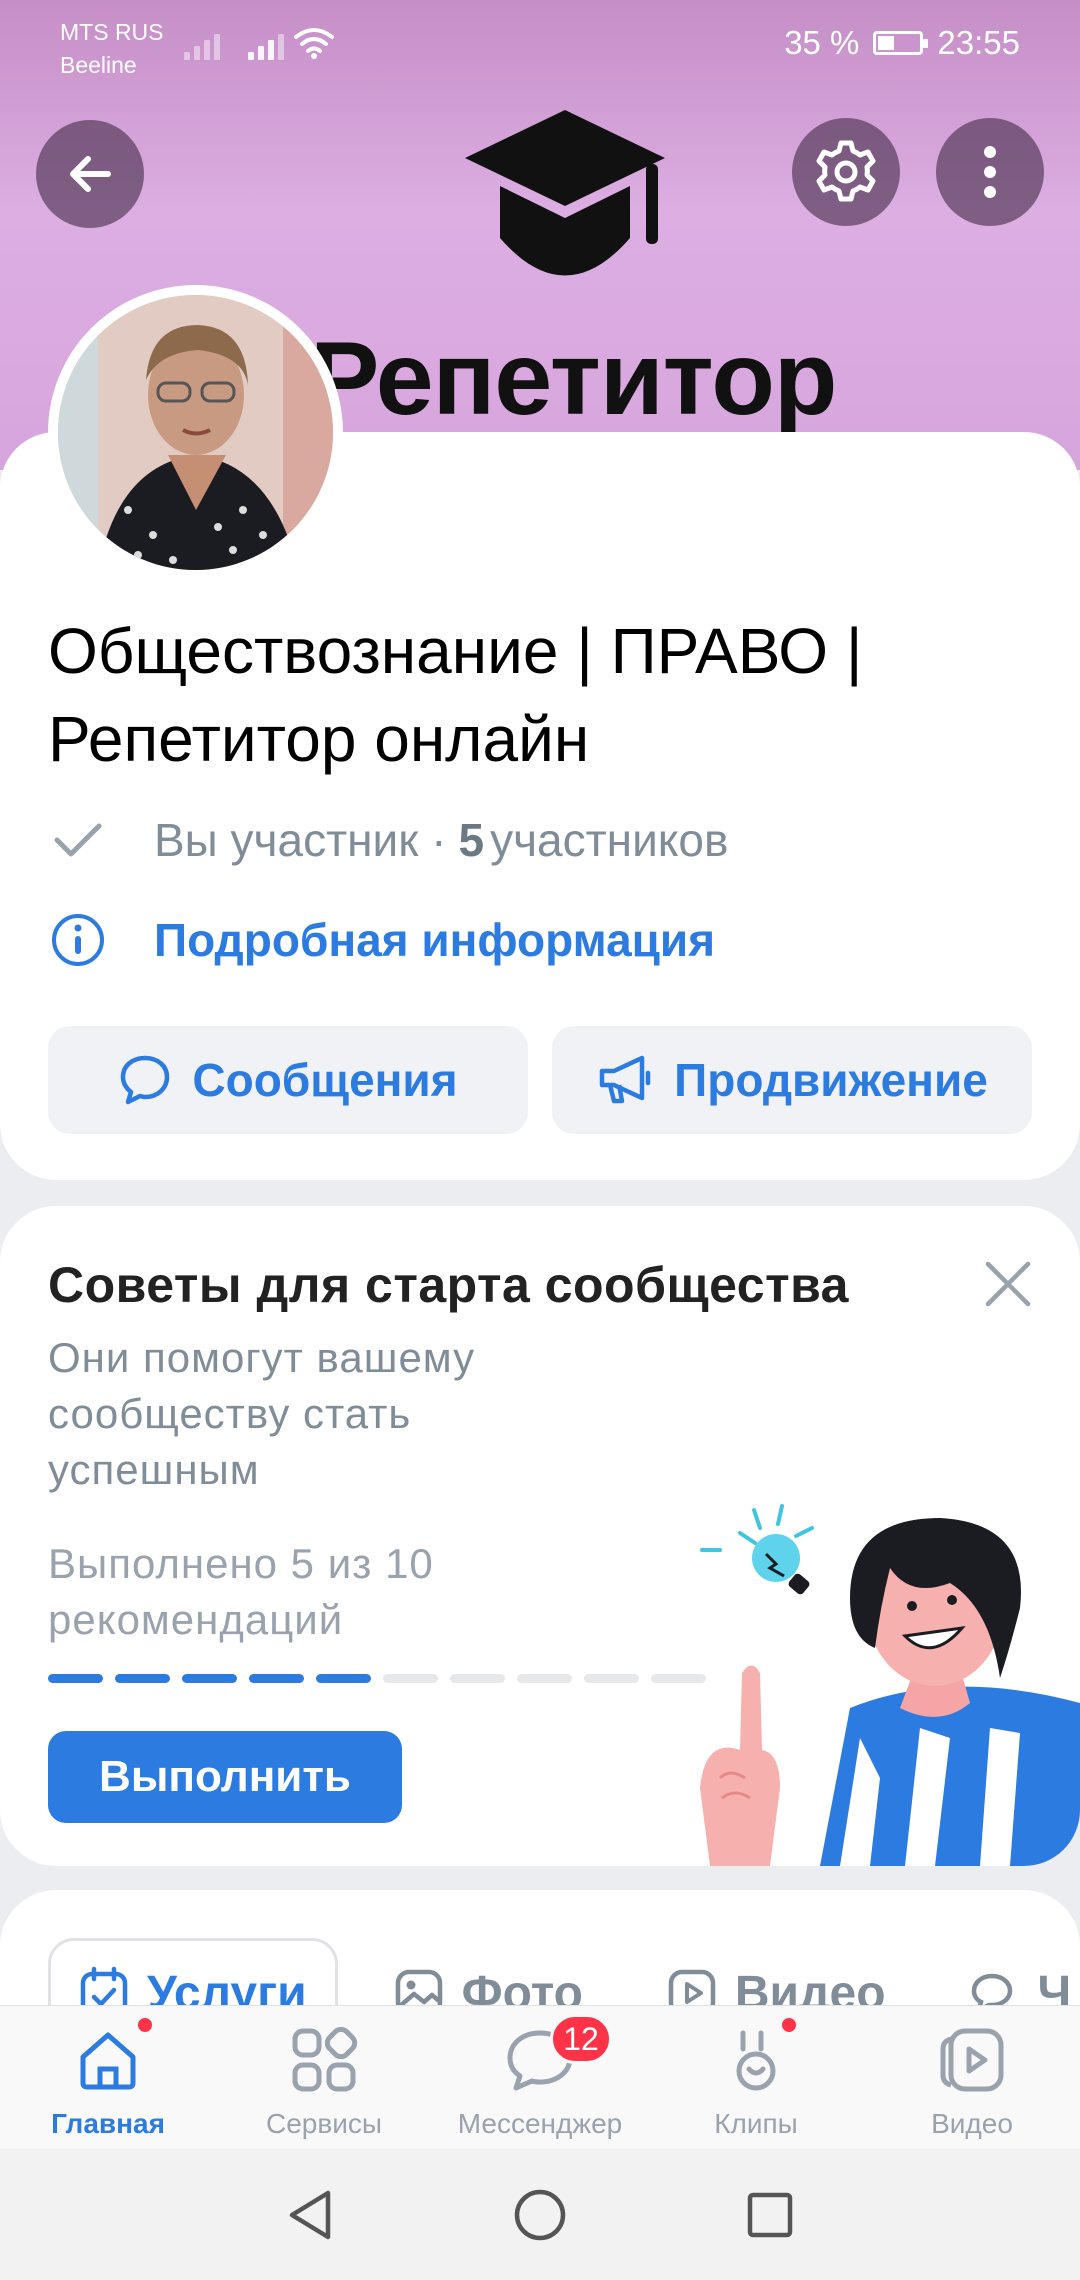 The height and width of the screenshot is (2280, 1080). Describe the element at coordinates (890, 1685) in the screenshot. I see `tips-illustration` at that location.